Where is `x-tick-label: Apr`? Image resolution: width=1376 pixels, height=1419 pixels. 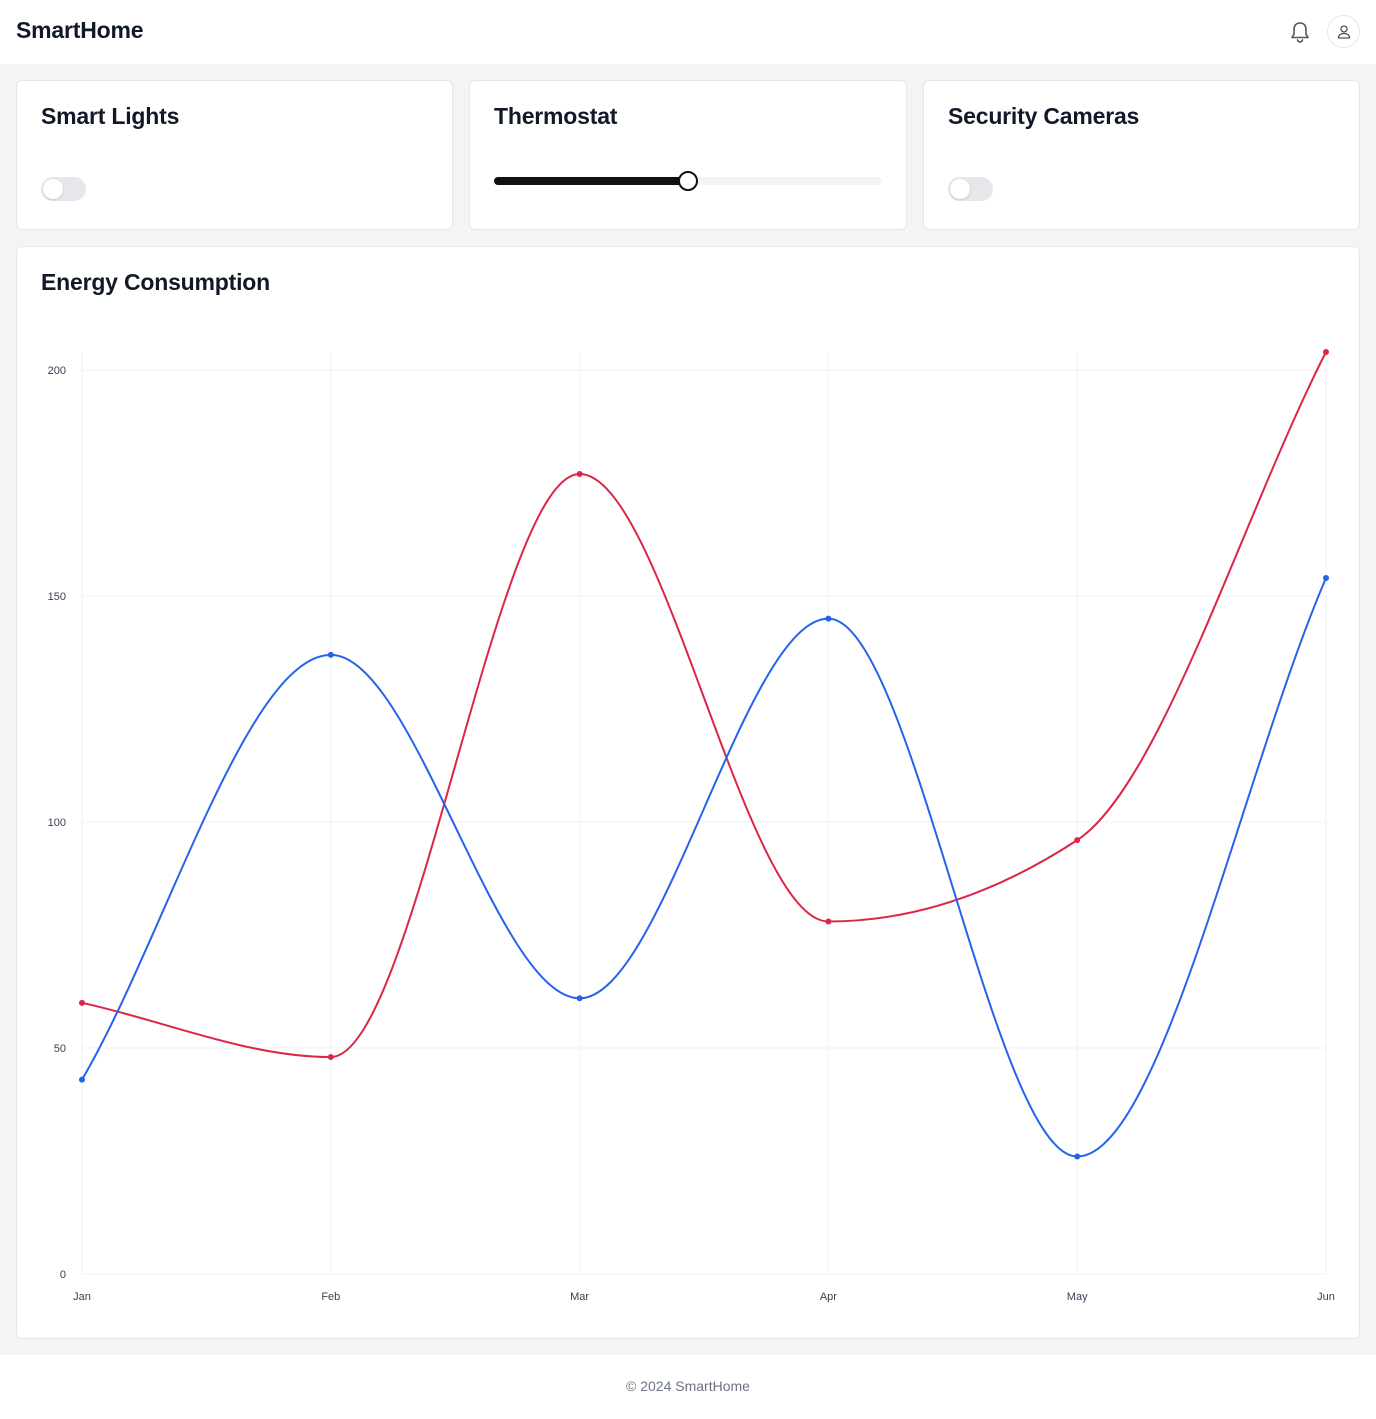
x-tick-label: Apr is located at coordinates (828, 1297).